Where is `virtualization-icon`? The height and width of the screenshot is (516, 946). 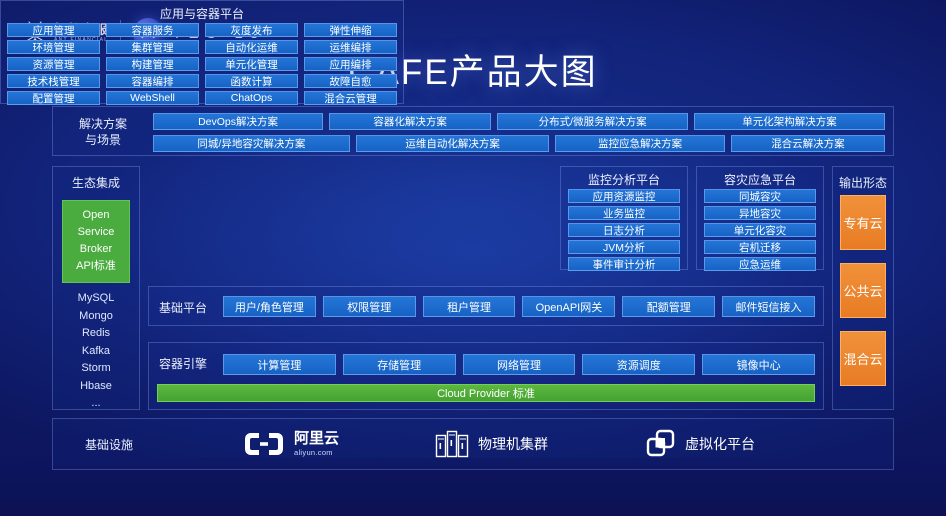
virtualization-icon is located at coordinates (660, 443).